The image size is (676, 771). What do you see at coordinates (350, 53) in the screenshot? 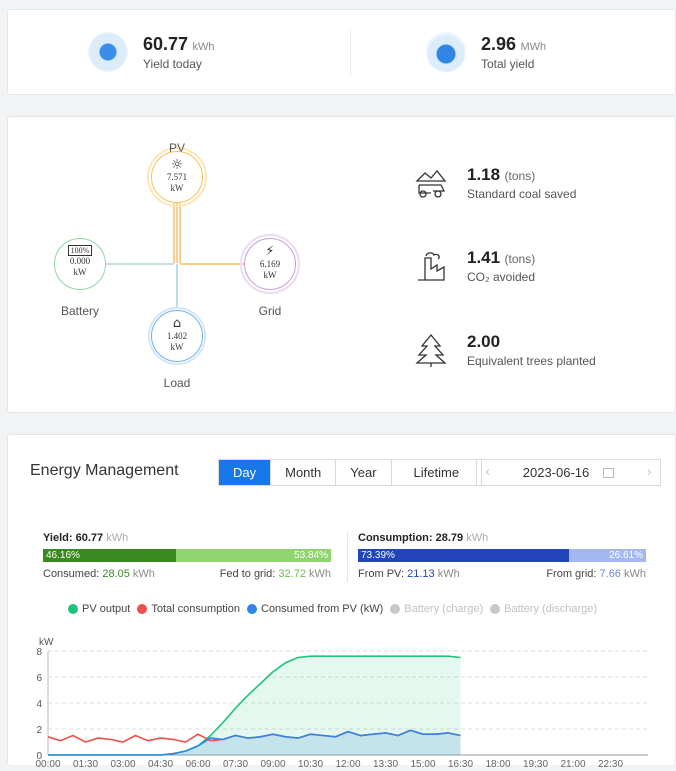
I see `summary-divider` at bounding box center [350, 53].